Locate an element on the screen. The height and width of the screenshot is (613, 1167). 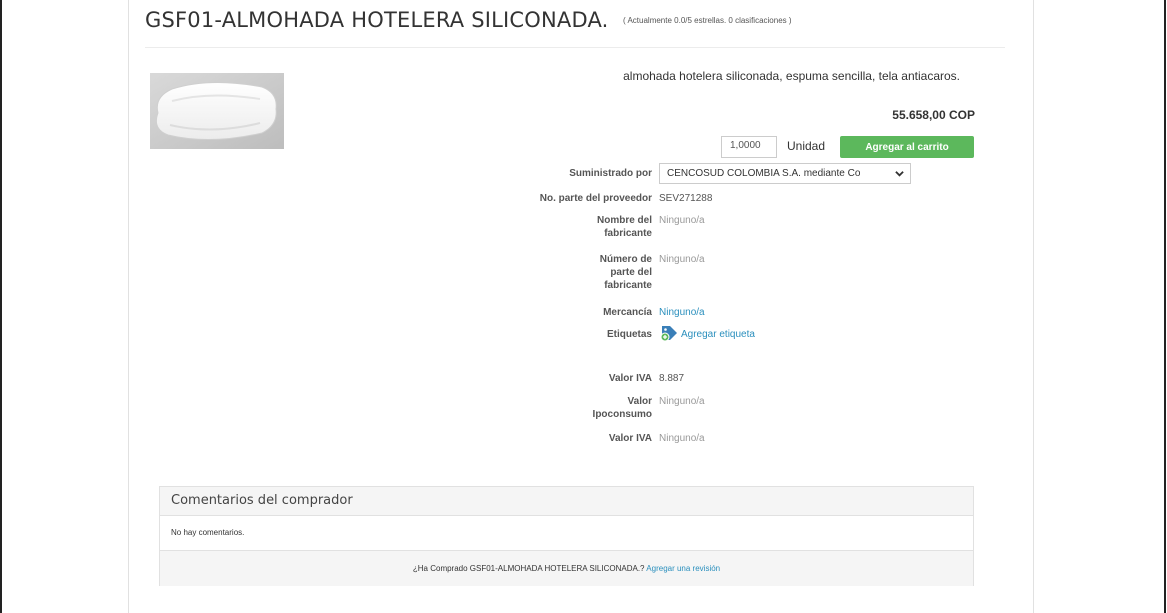
iva-value-2: Ninguno/a is located at coordinates (682, 438).